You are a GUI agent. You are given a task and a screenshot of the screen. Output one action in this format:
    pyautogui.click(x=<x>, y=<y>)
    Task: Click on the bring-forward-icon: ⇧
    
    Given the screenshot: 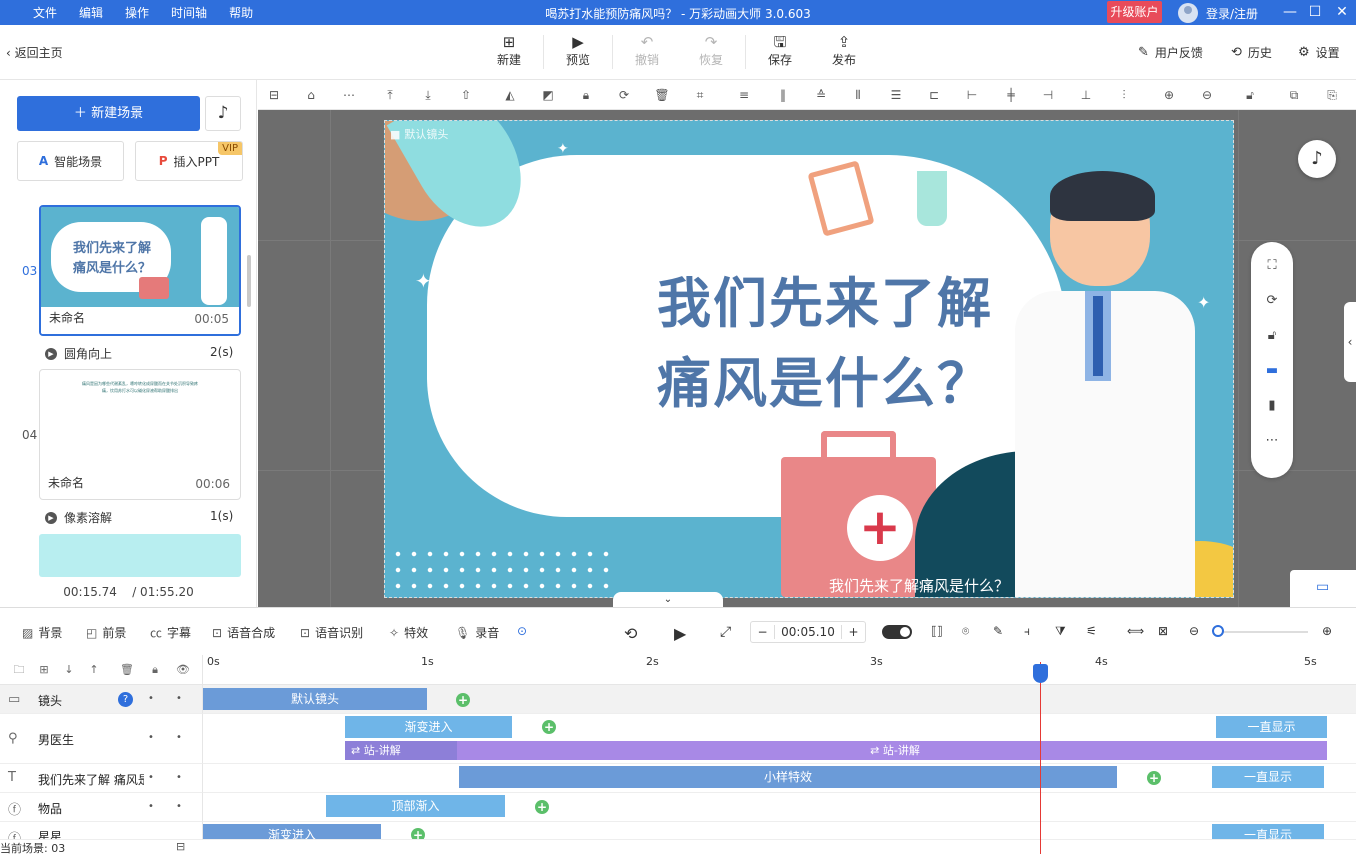 What is the action you would take?
    pyautogui.click(x=466, y=95)
    